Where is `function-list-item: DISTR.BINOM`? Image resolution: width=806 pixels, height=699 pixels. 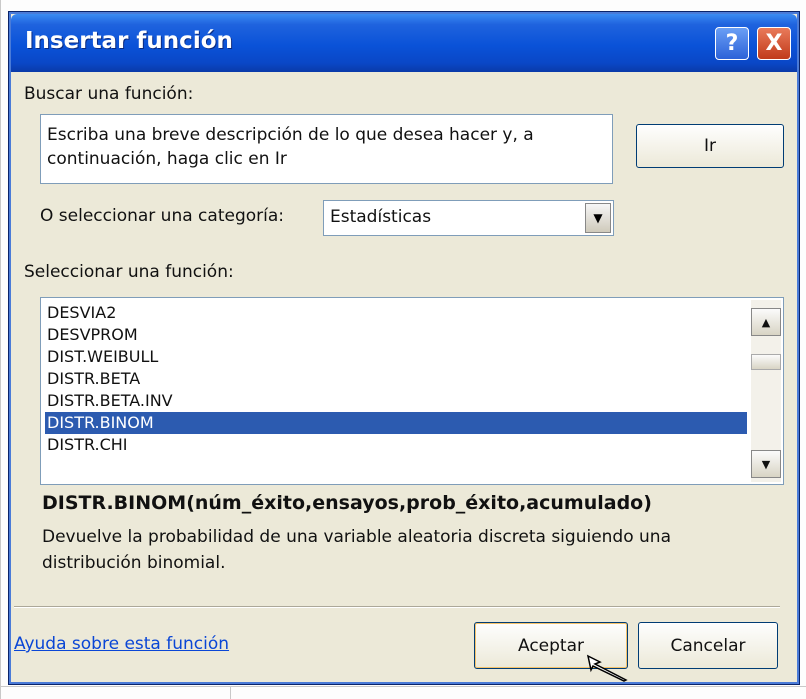 function-list-item: DISTR.BINOM is located at coordinates (396, 423).